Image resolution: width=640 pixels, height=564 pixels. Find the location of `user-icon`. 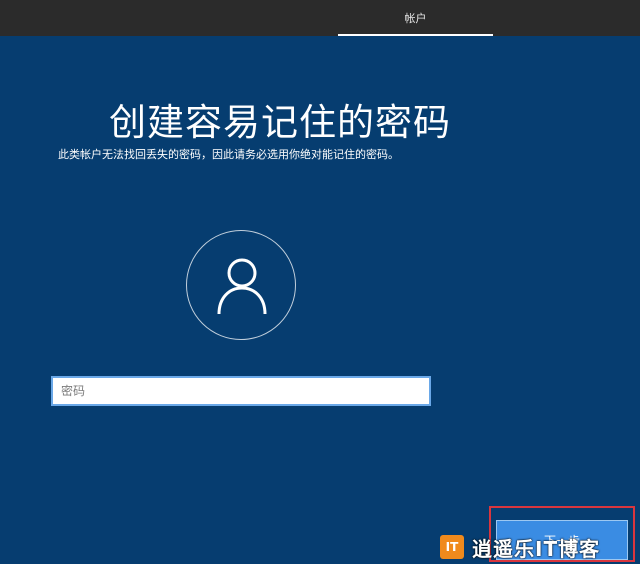

user-icon is located at coordinates (242, 286).